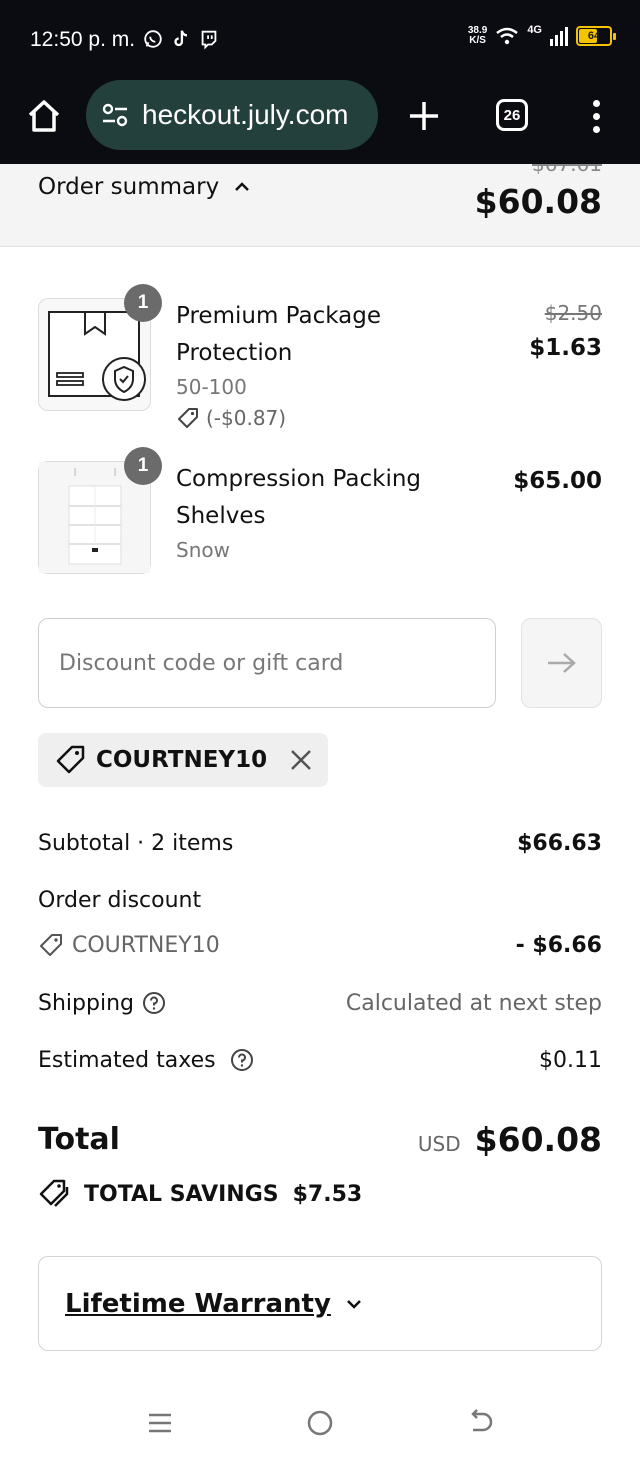  I want to click on item-info: Compression Packing Shelves Snow, so click(321, 513).